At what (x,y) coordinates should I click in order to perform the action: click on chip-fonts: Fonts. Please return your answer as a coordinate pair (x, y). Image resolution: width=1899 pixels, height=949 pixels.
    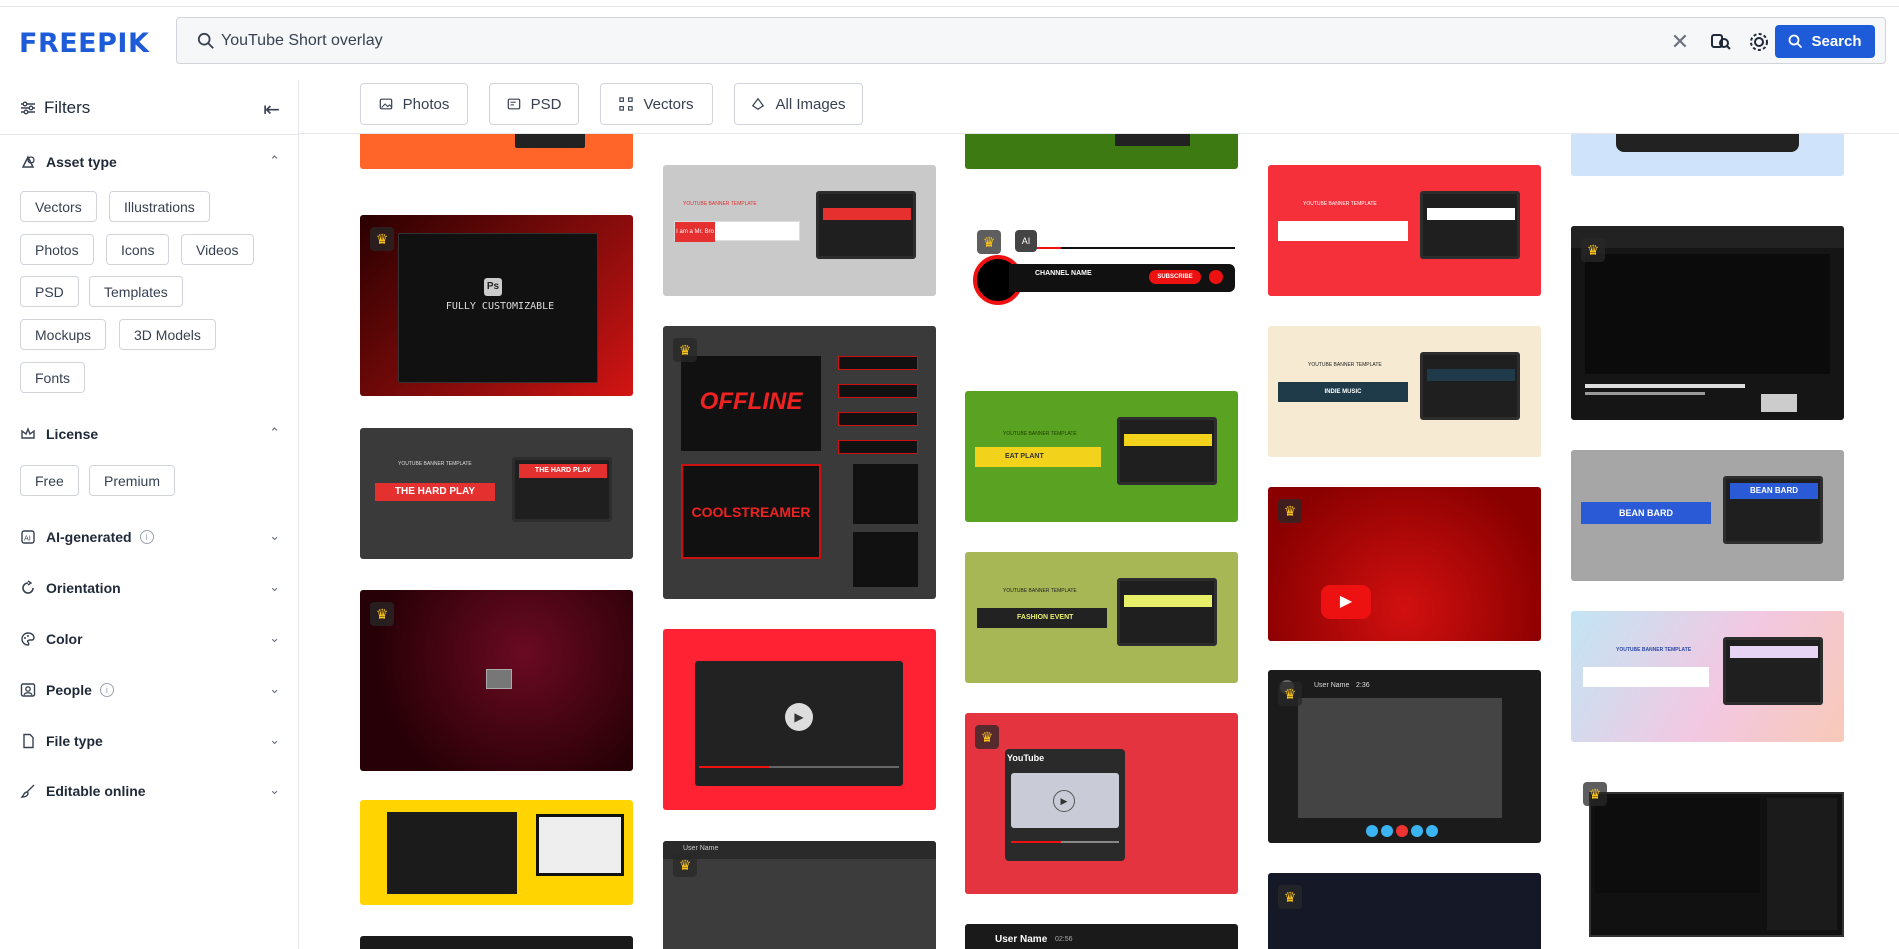
    Looking at the image, I should click on (52, 377).